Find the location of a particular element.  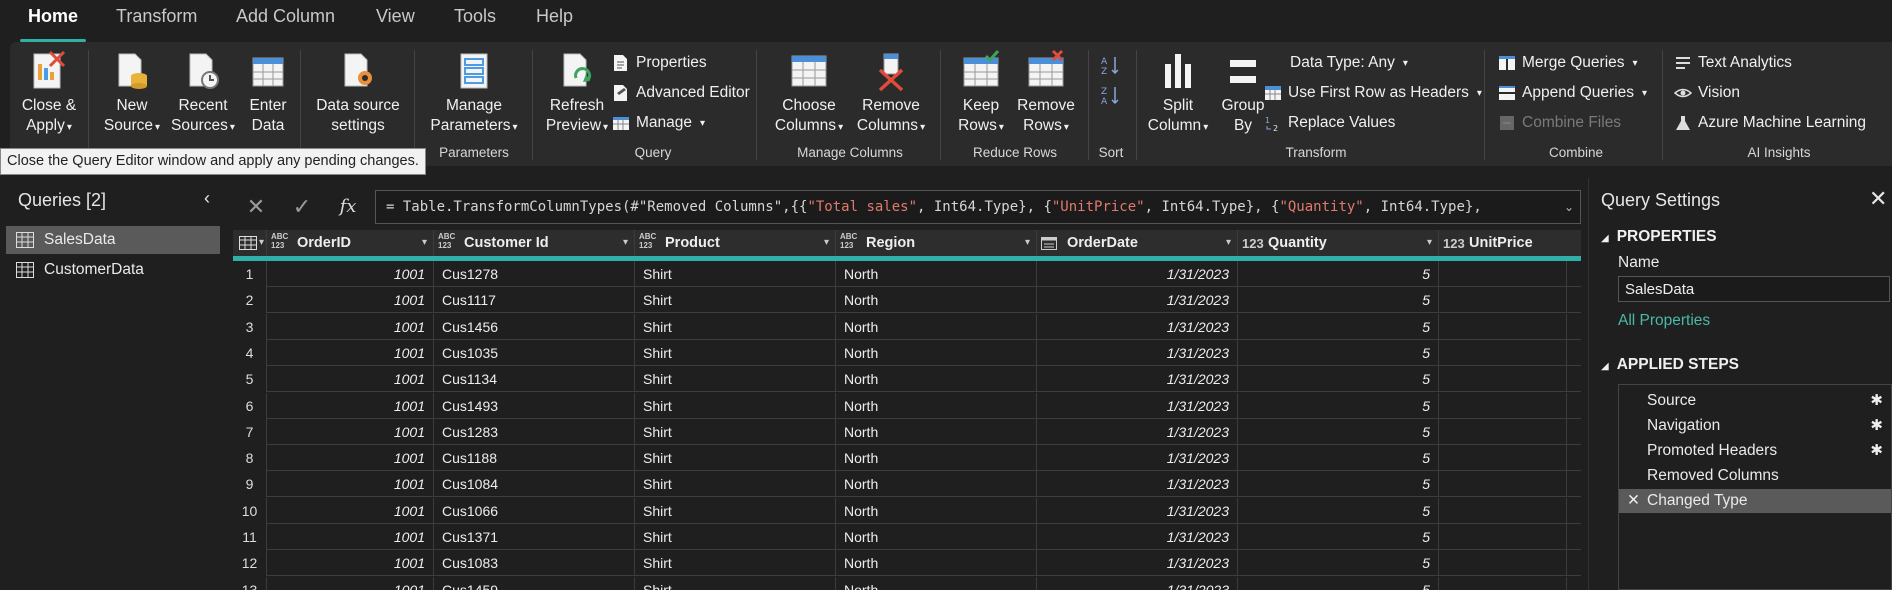

sort-descending-button: ZA is located at coordinates (1111, 95).